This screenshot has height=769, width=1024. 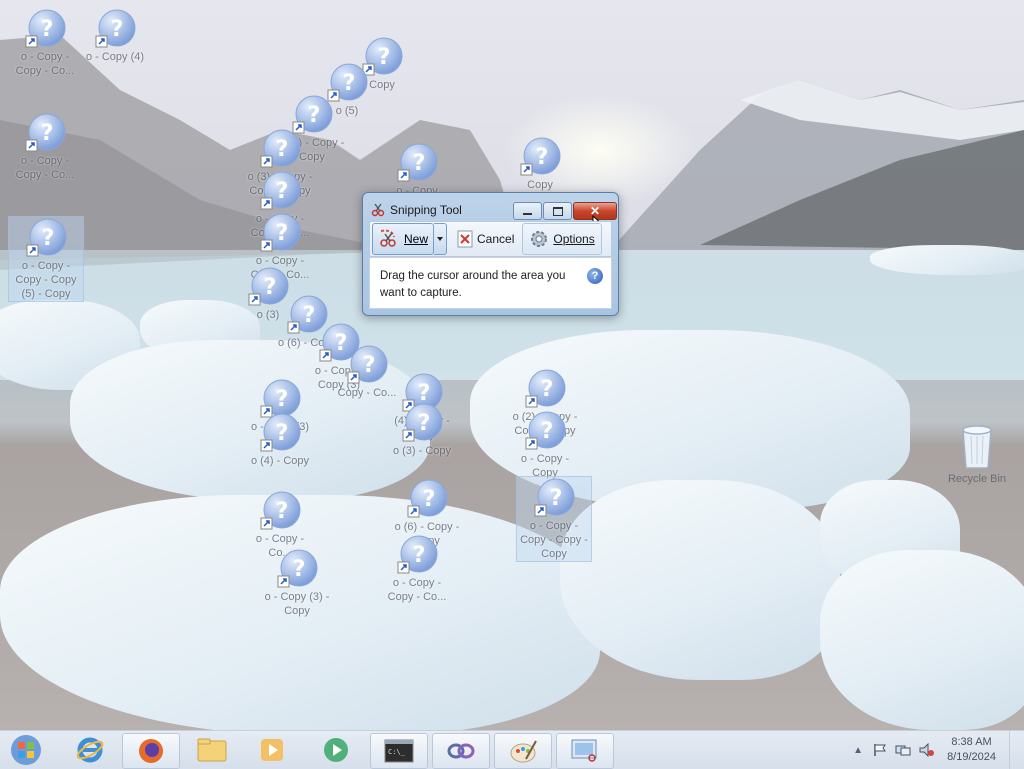 What do you see at coordinates (115, 57) in the screenshot?
I see `desktop-shortcut-label: o - Copy (4)` at bounding box center [115, 57].